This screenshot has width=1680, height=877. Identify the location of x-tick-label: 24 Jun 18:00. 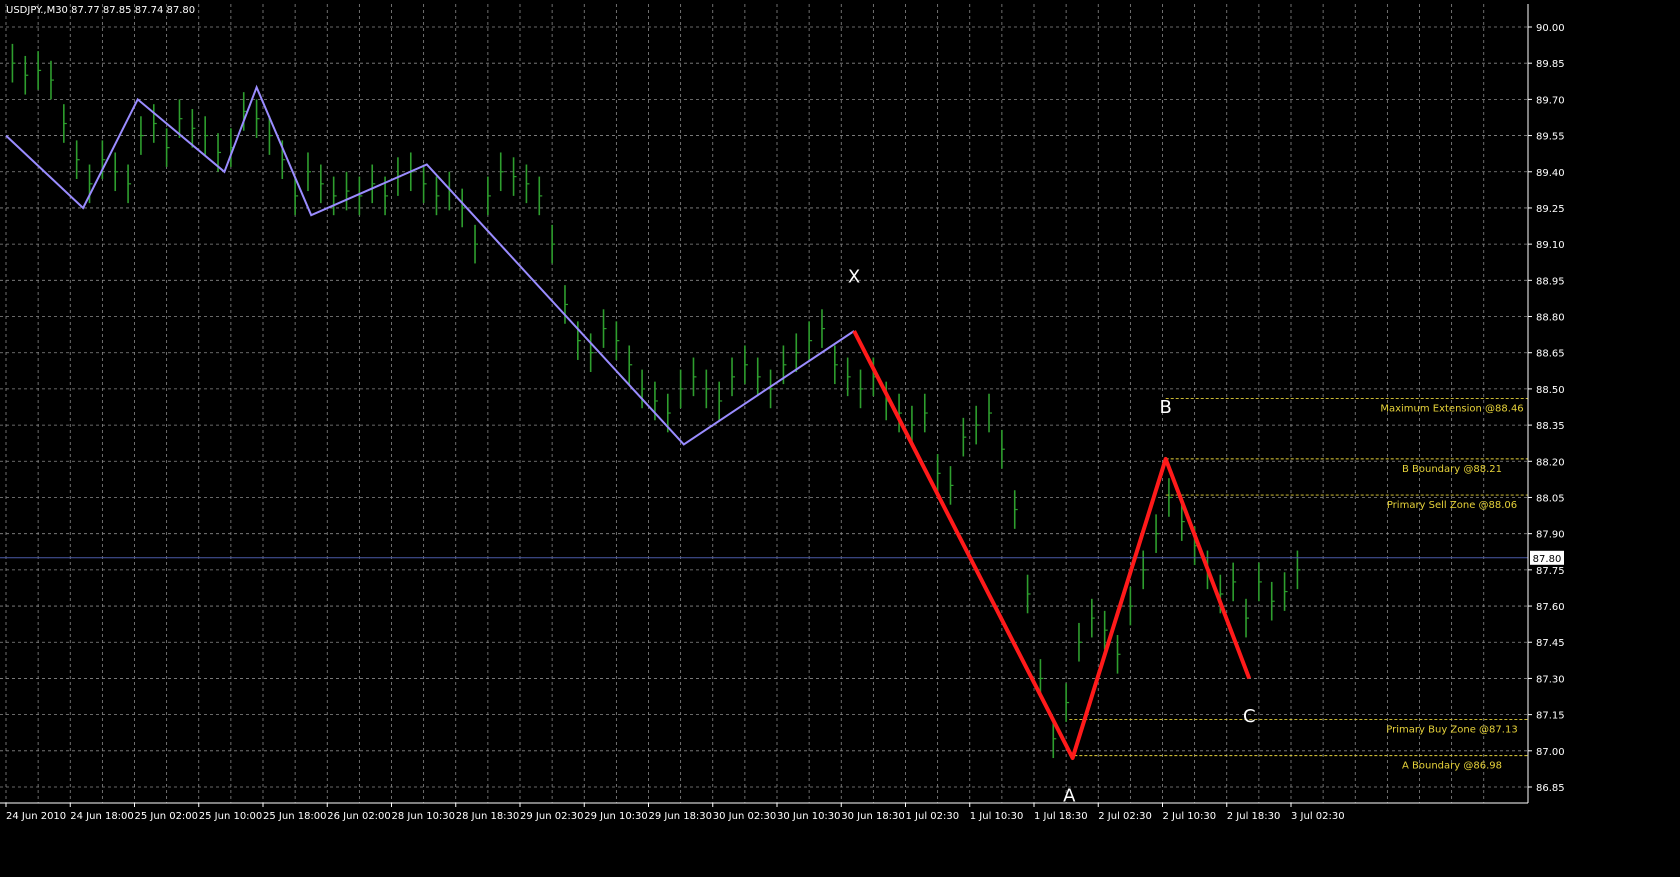
(102, 816).